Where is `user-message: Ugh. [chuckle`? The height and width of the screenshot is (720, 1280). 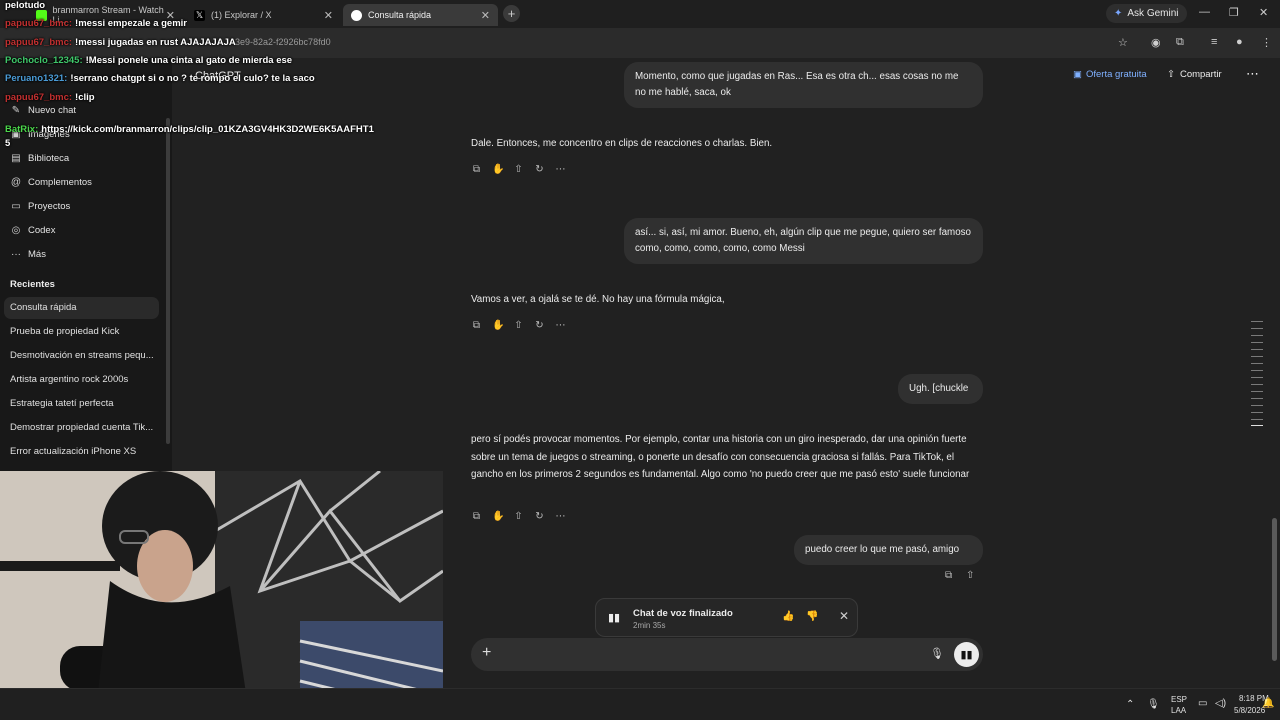
user-message: Ugh. [chuckle is located at coordinates (940, 389).